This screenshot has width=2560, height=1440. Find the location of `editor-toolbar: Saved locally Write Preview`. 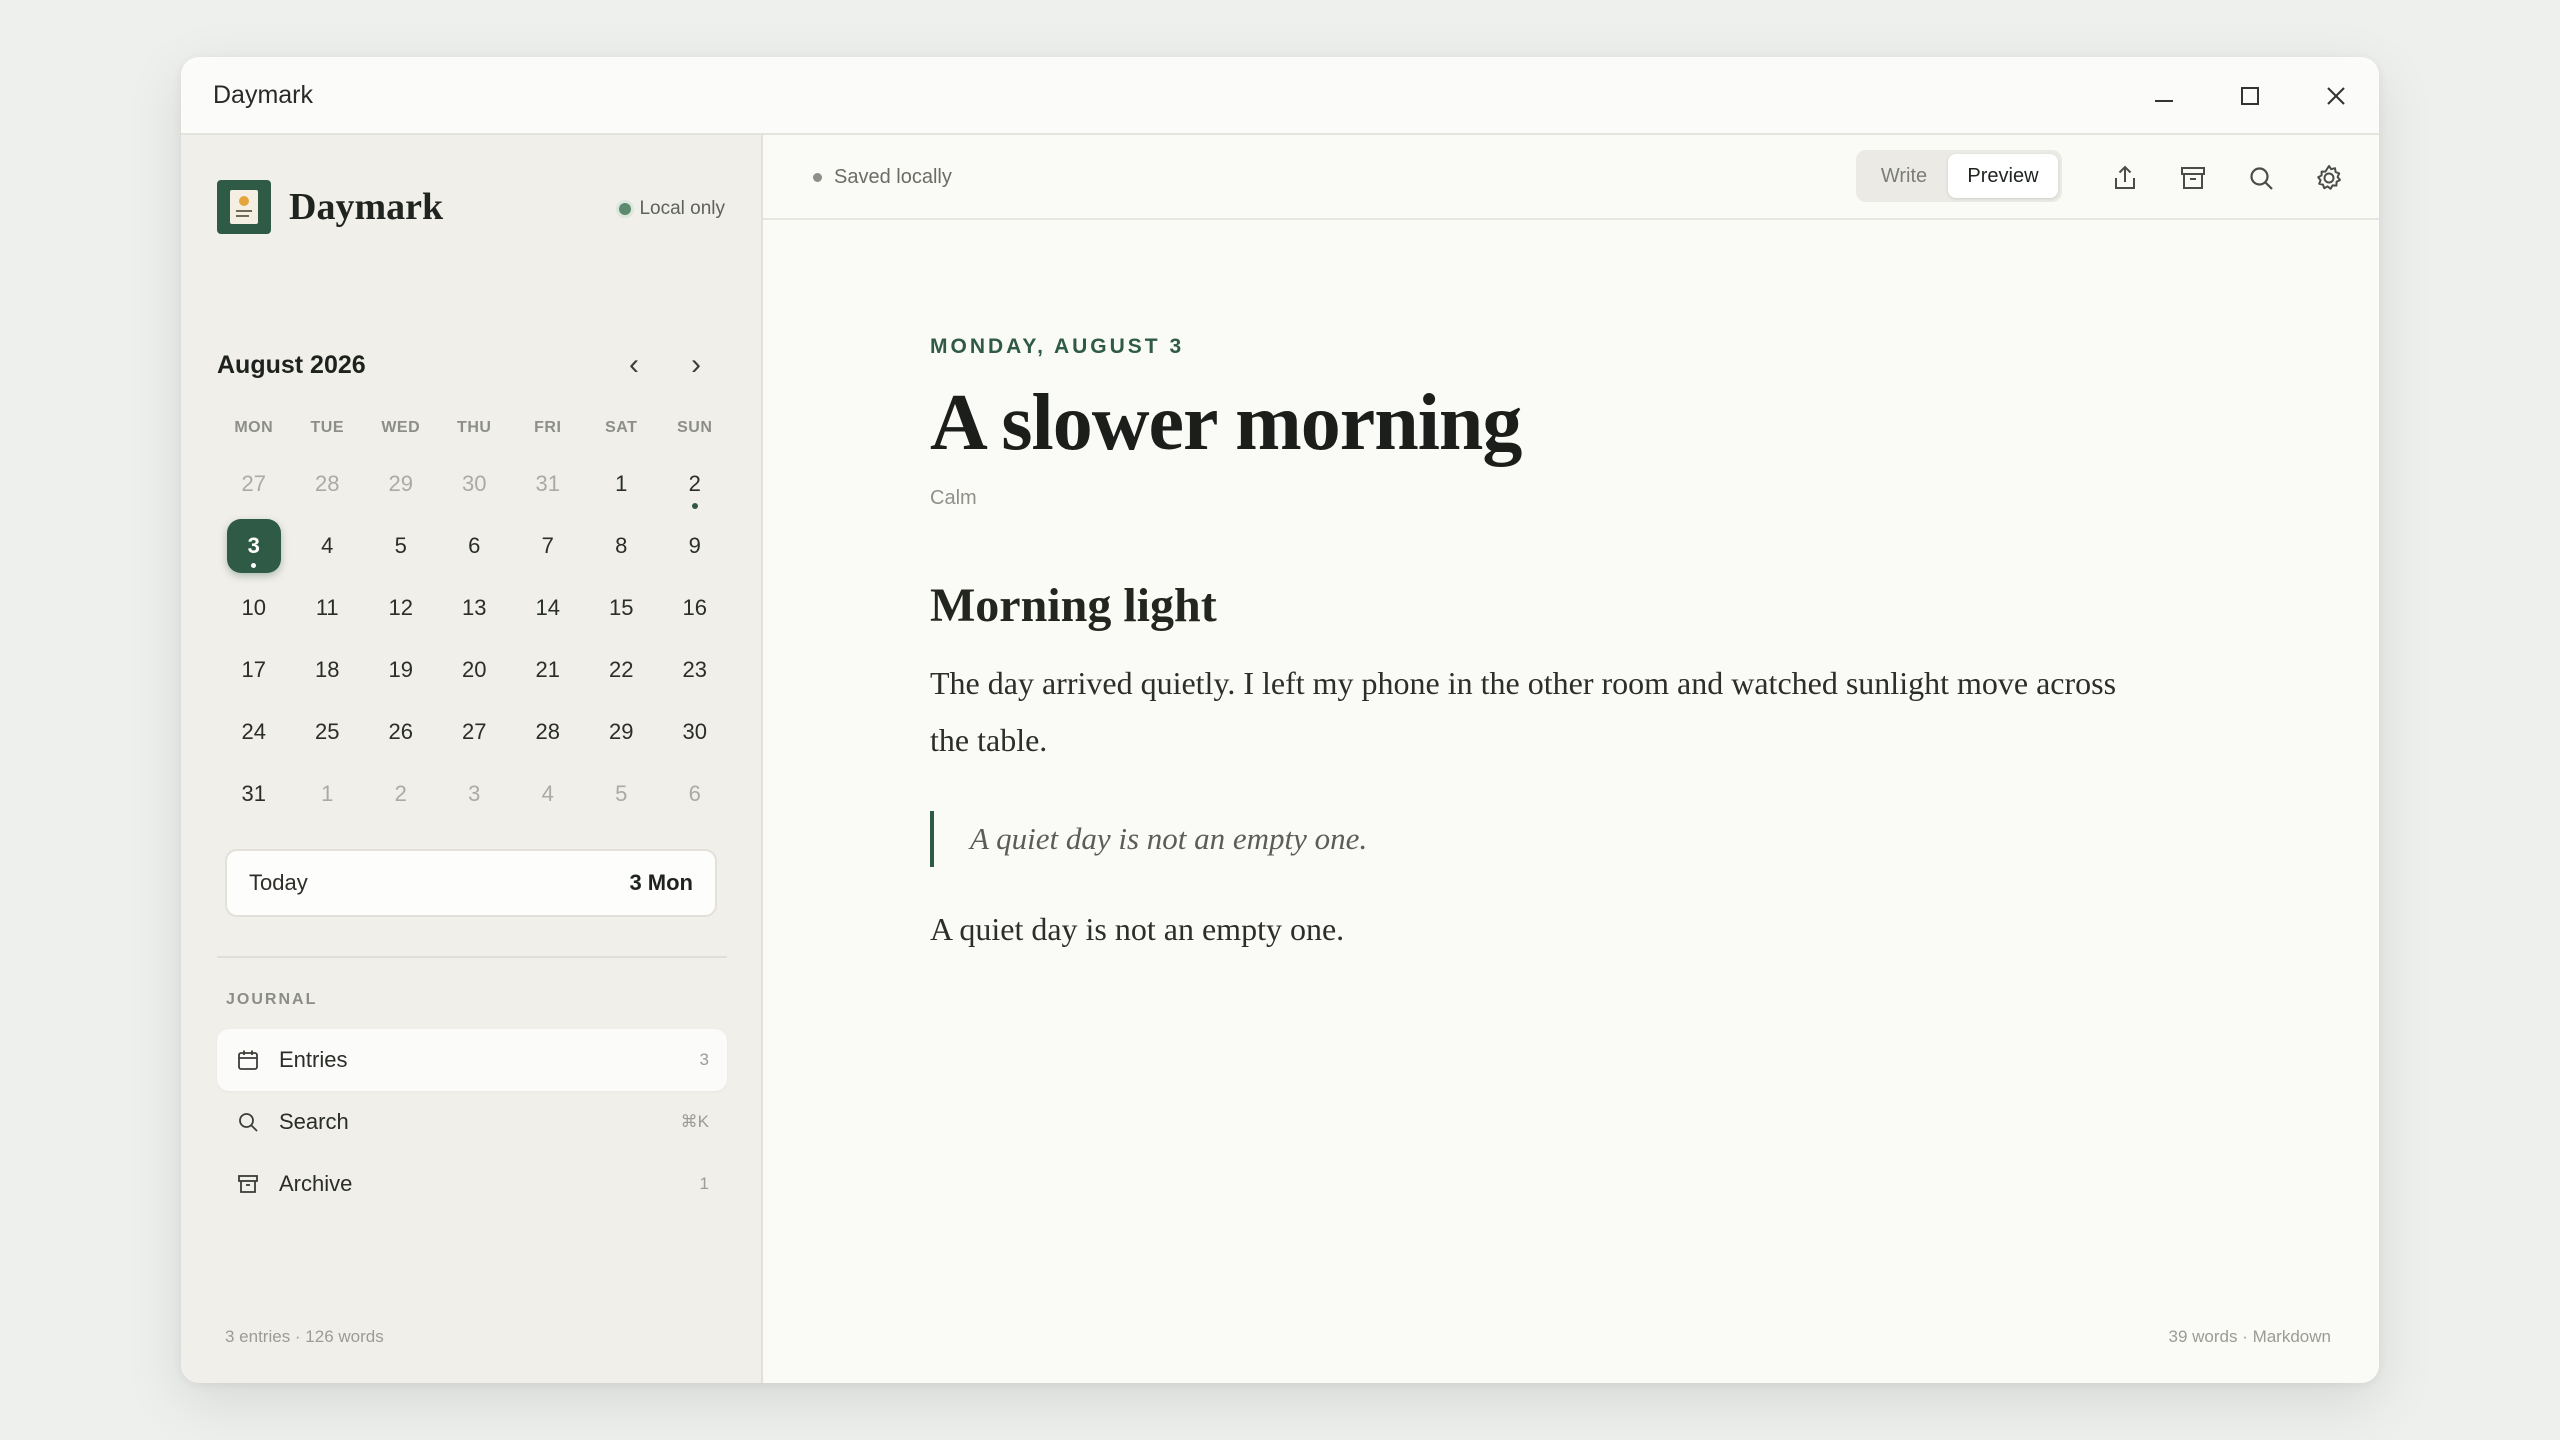

editor-toolbar: Saved locally Write Preview is located at coordinates (1571, 177).